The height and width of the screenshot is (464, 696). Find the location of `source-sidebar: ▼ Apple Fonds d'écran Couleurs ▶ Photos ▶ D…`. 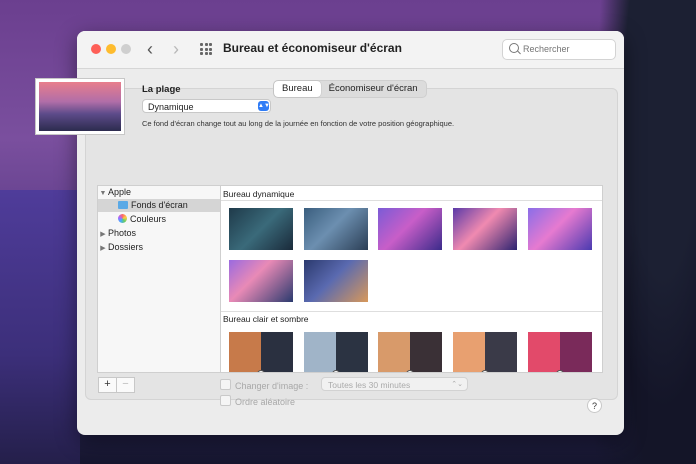

source-sidebar: ▼ Apple Fonds d'écran Couleurs ▶ Photos ▶ D… is located at coordinates (159, 279).